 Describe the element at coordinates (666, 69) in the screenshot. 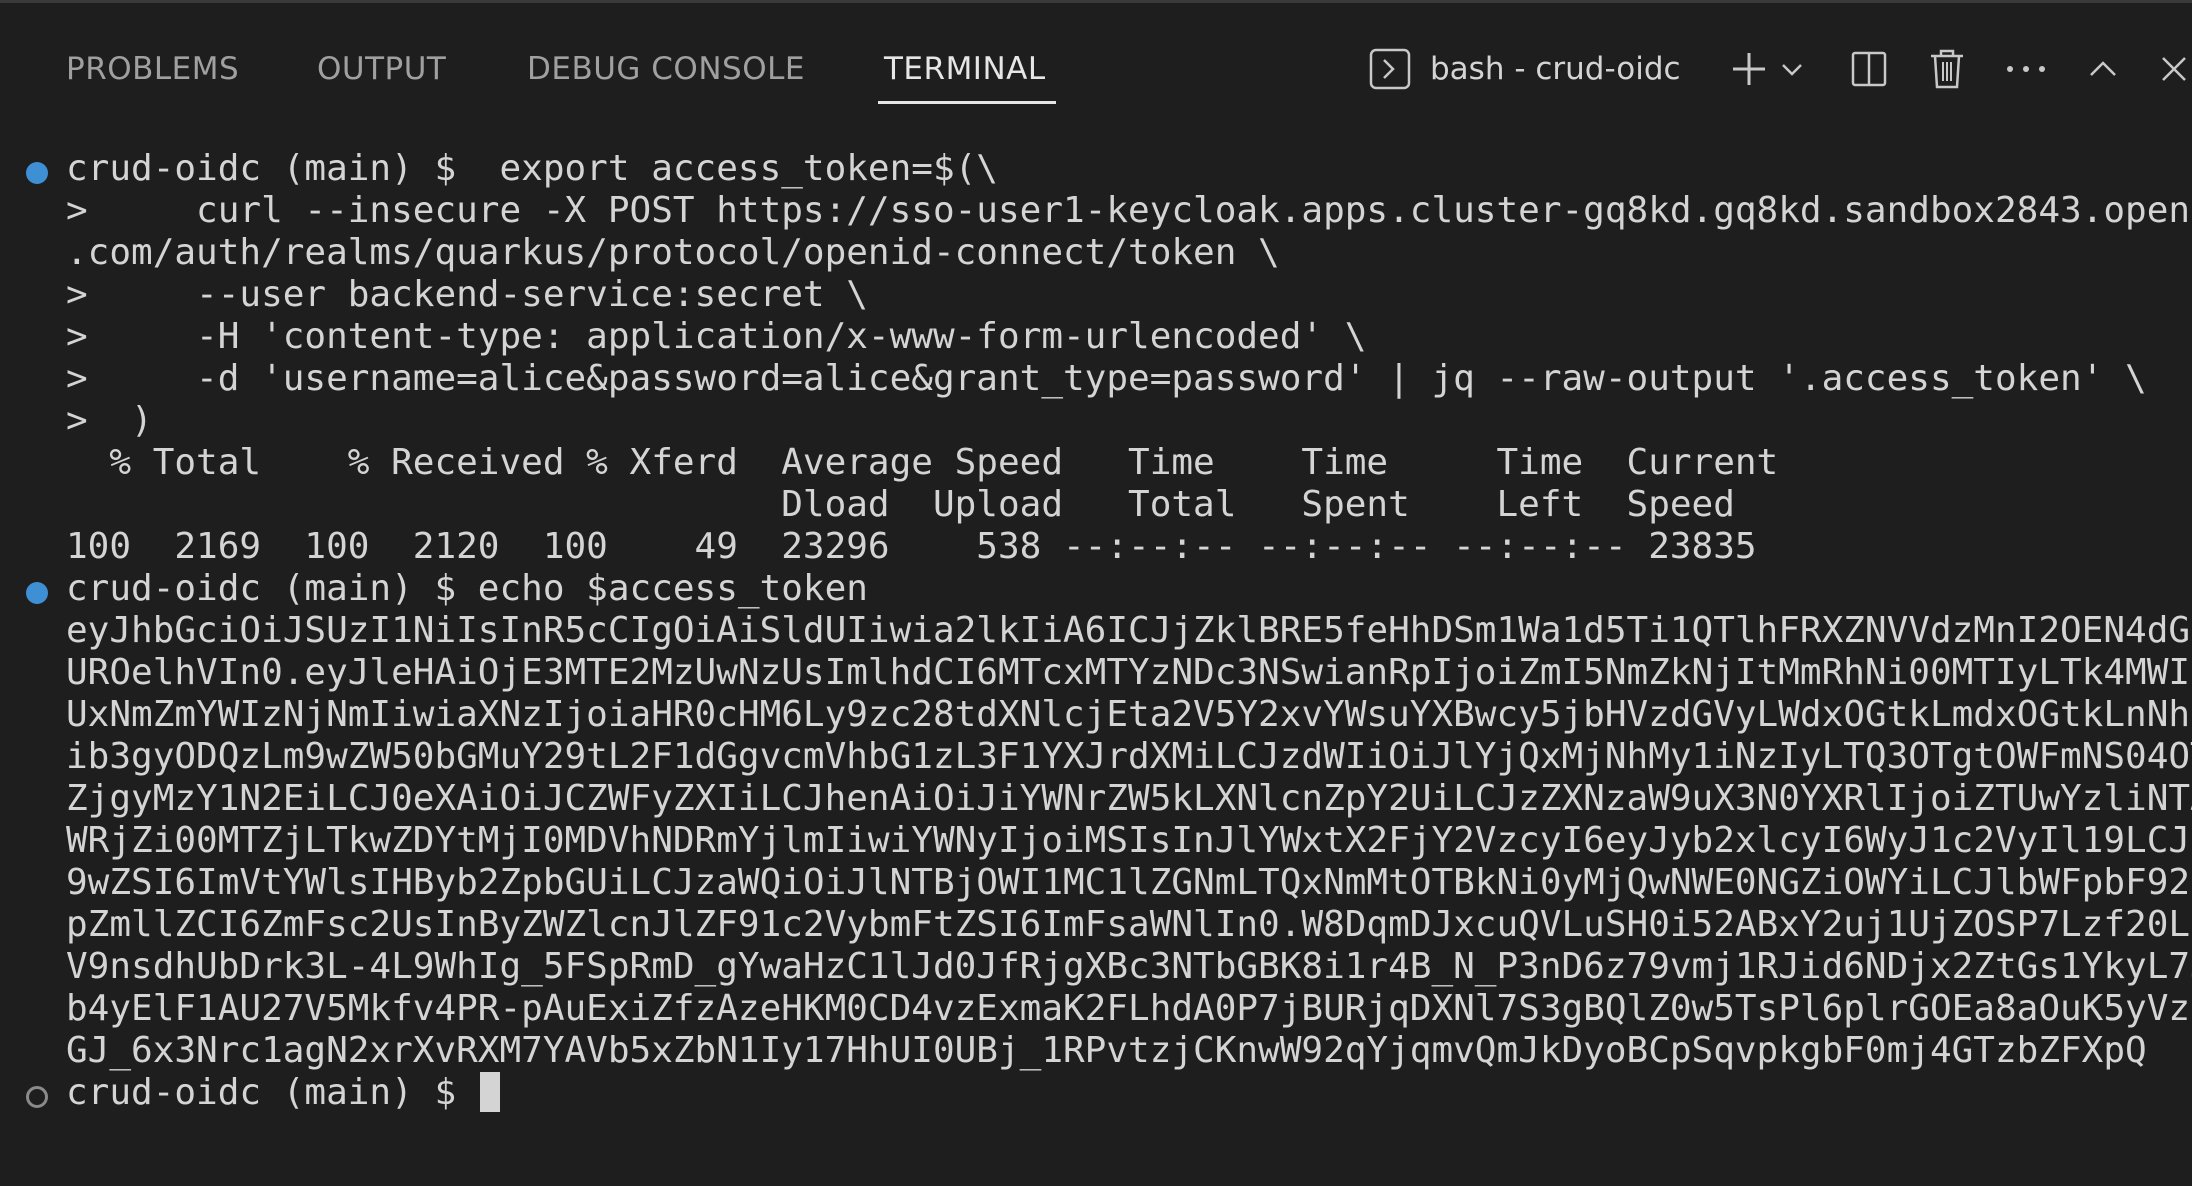

I see `tab-debug-console: DEBUG CONSOLE` at that location.